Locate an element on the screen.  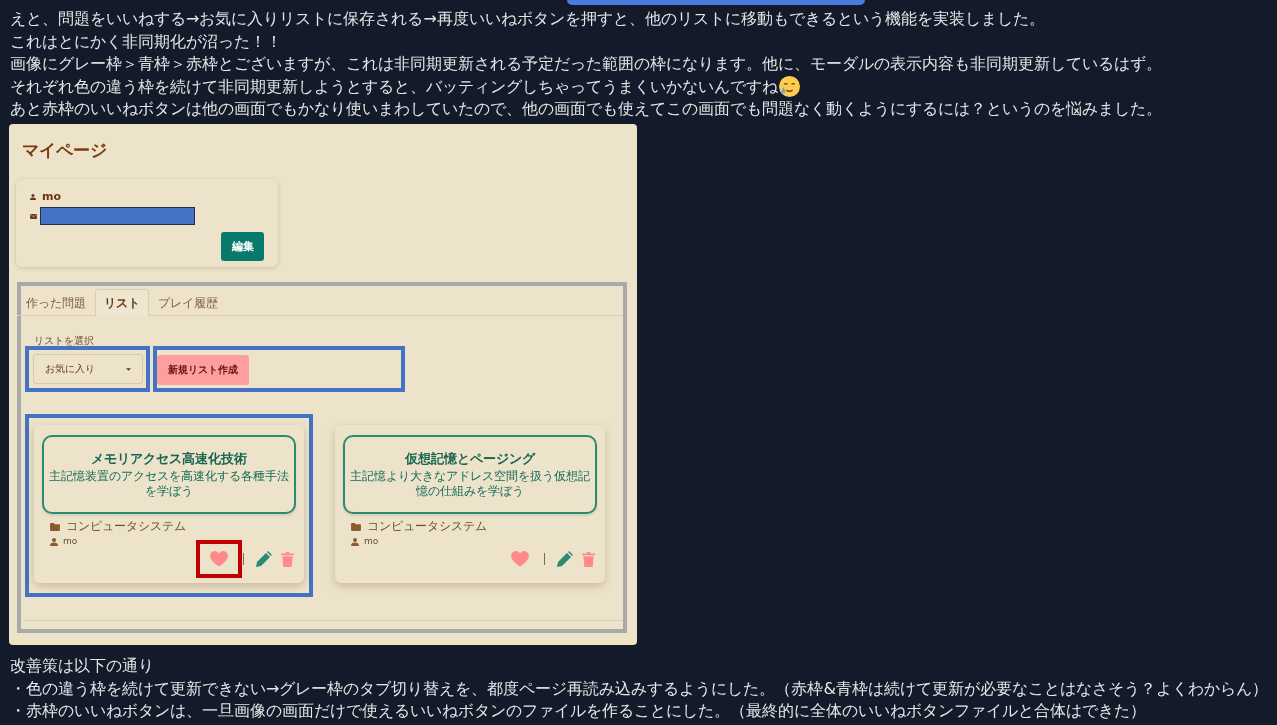
new-list-button: 新規リスト作成 is located at coordinates (203, 370).